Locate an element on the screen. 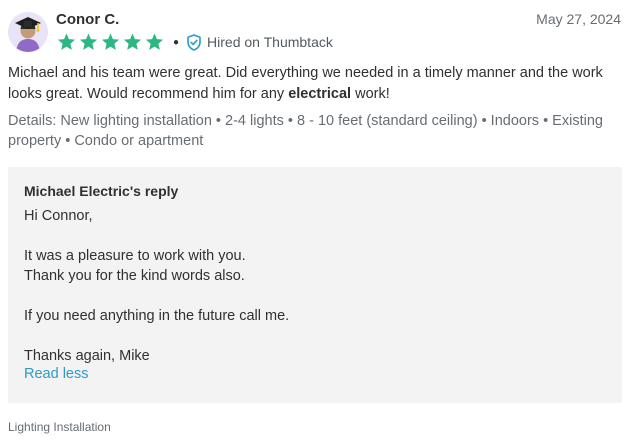 The width and height of the screenshot is (628, 440). reply-line: Hi Connor, is located at coordinates (58, 216).